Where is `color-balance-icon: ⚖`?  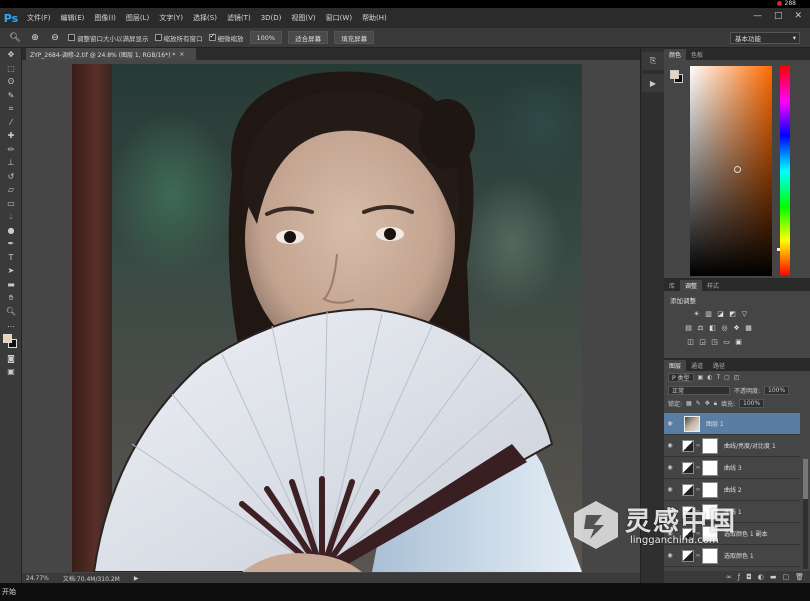 color-balance-icon: ⚖ is located at coordinates (700, 327).